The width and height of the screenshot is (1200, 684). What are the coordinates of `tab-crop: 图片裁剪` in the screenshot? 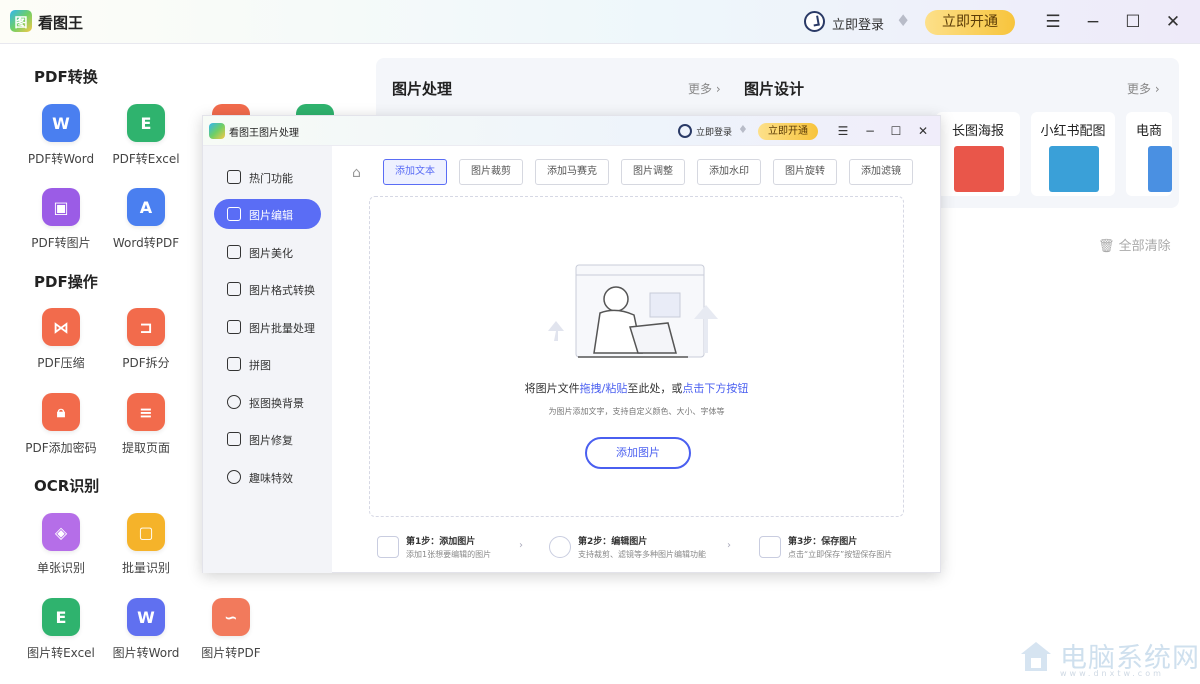 It's located at (491, 172).